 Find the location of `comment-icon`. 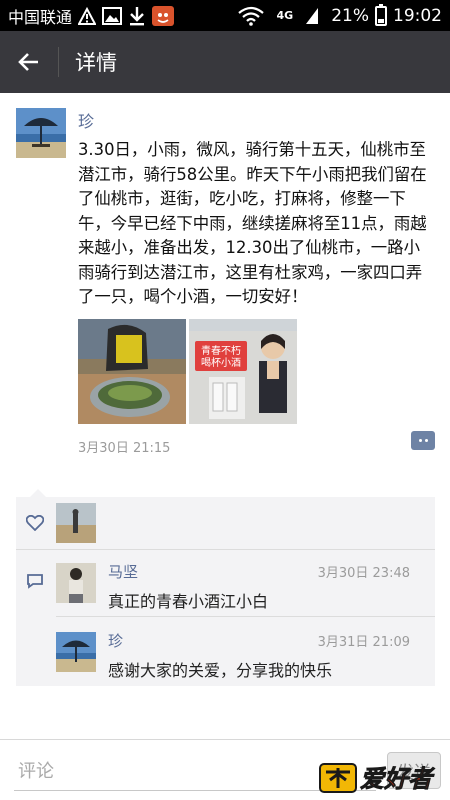

comment-icon is located at coordinates (35, 583).